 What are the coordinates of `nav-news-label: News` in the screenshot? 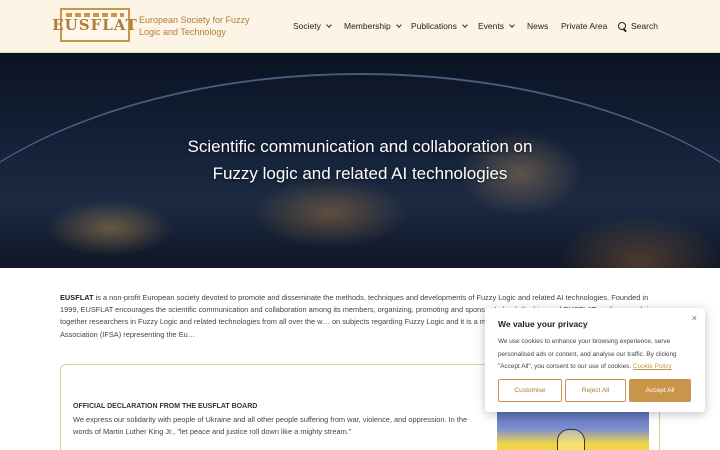 It's located at (538, 26).